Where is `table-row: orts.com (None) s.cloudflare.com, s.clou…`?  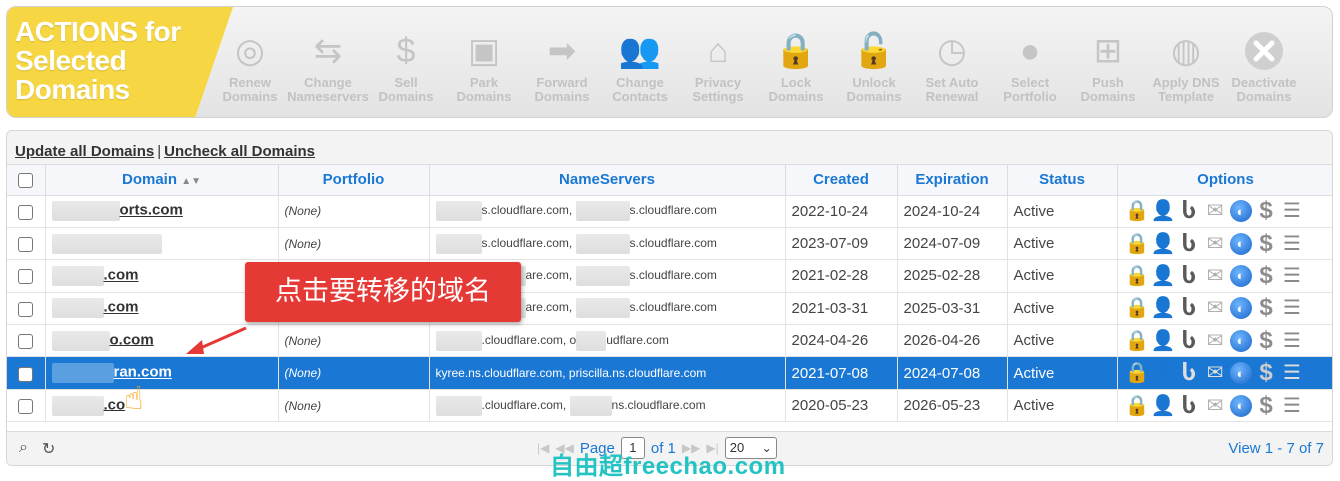
table-row: orts.com (None) s.cloudflare.com, s.clou… is located at coordinates (669, 211).